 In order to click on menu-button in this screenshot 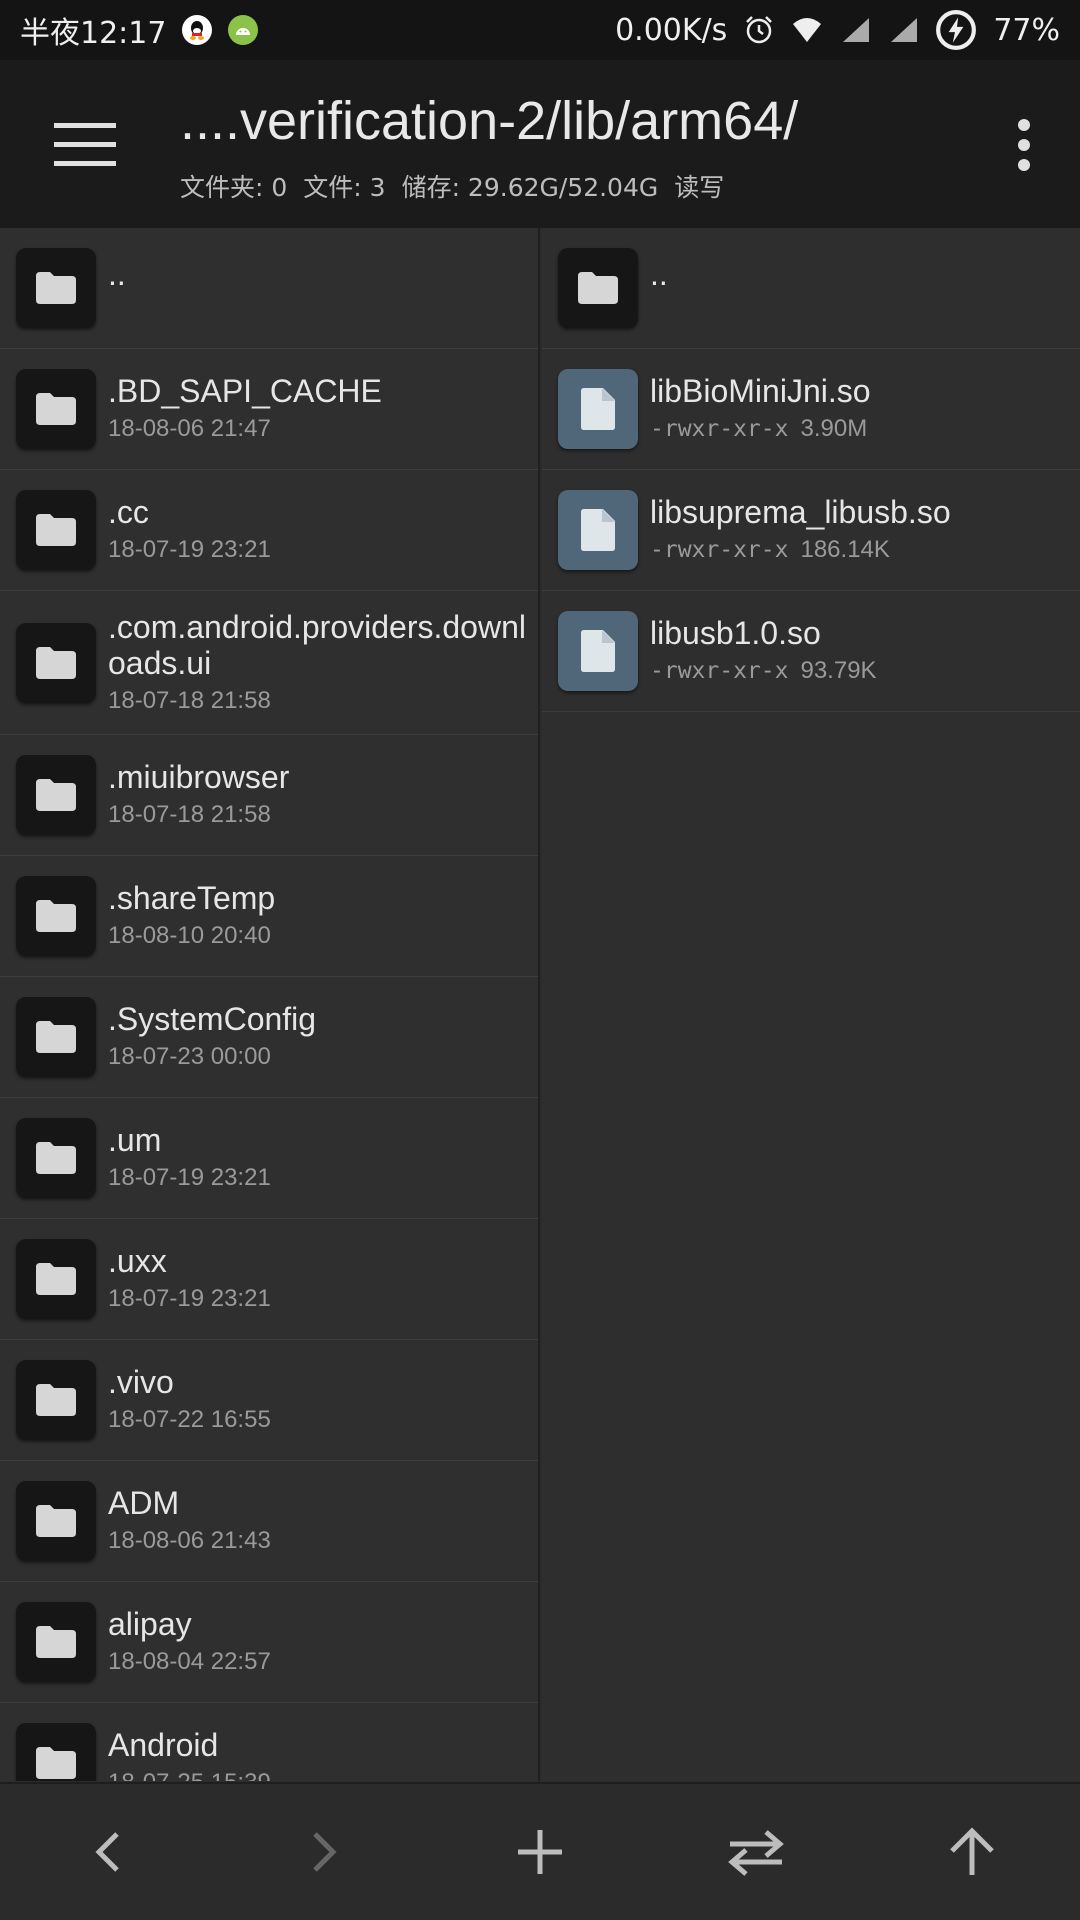, I will do `click(85, 145)`.